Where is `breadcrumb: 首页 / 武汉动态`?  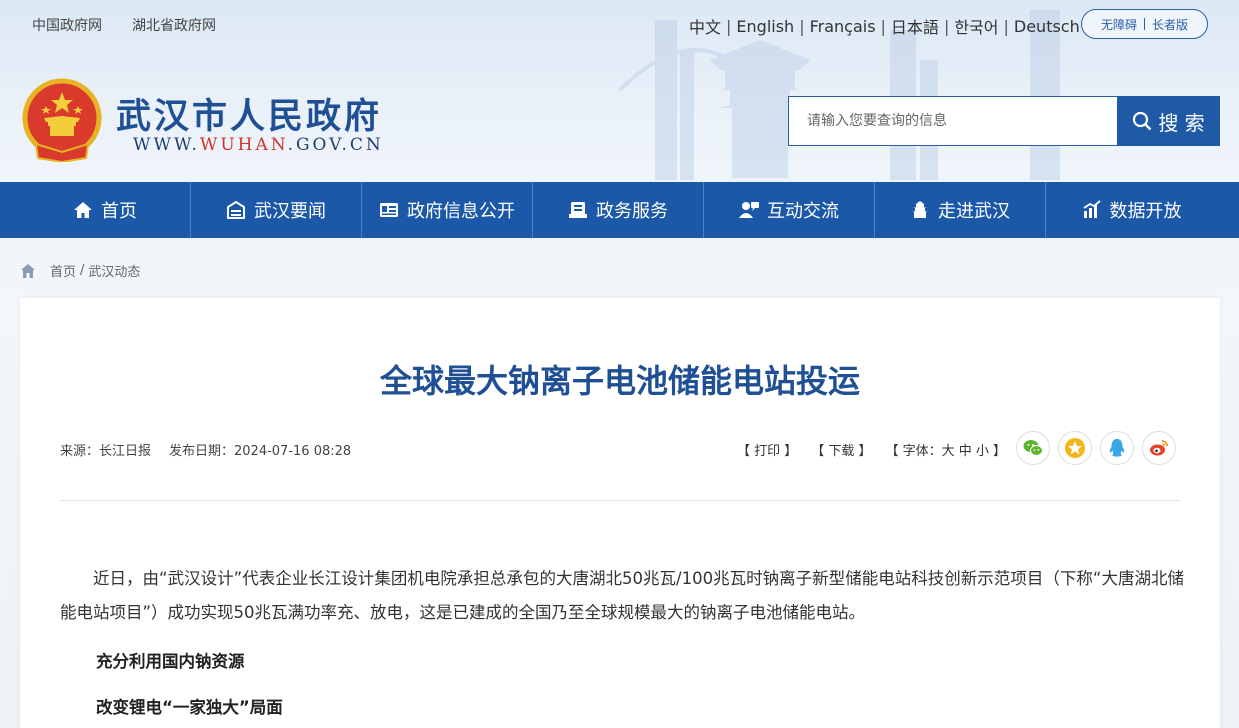
breadcrumb: 首页 / 武汉动态 is located at coordinates (80, 270).